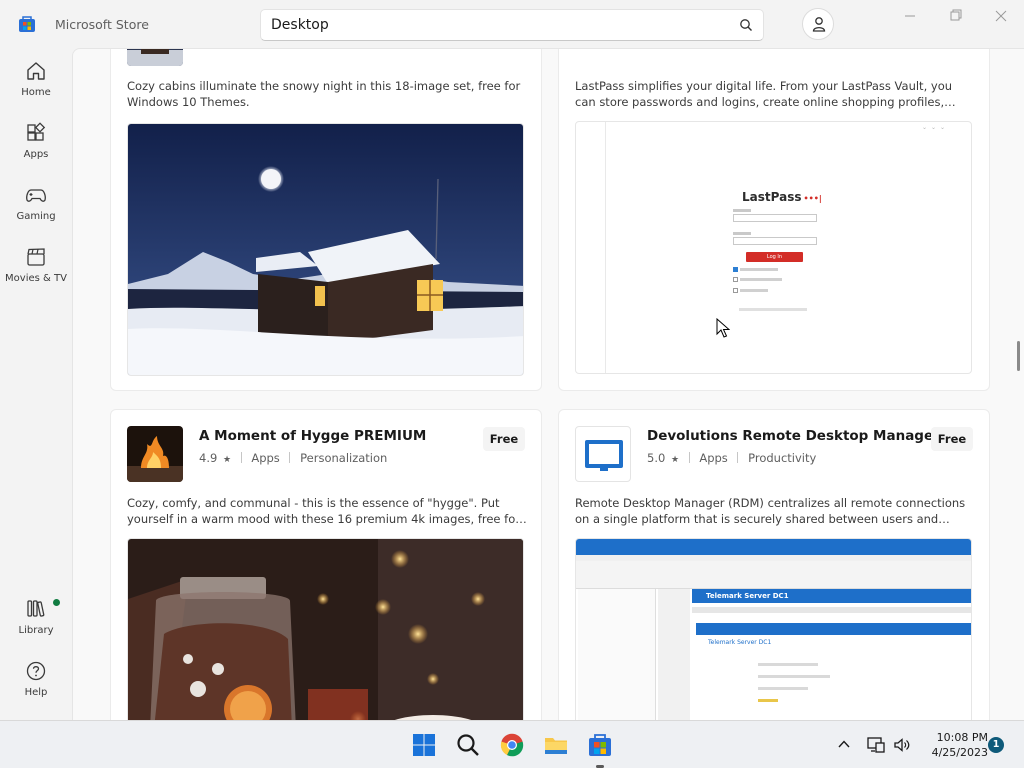  I want to click on taskbar: 10:08 PM 4/25/2023 1, so click(512, 744).